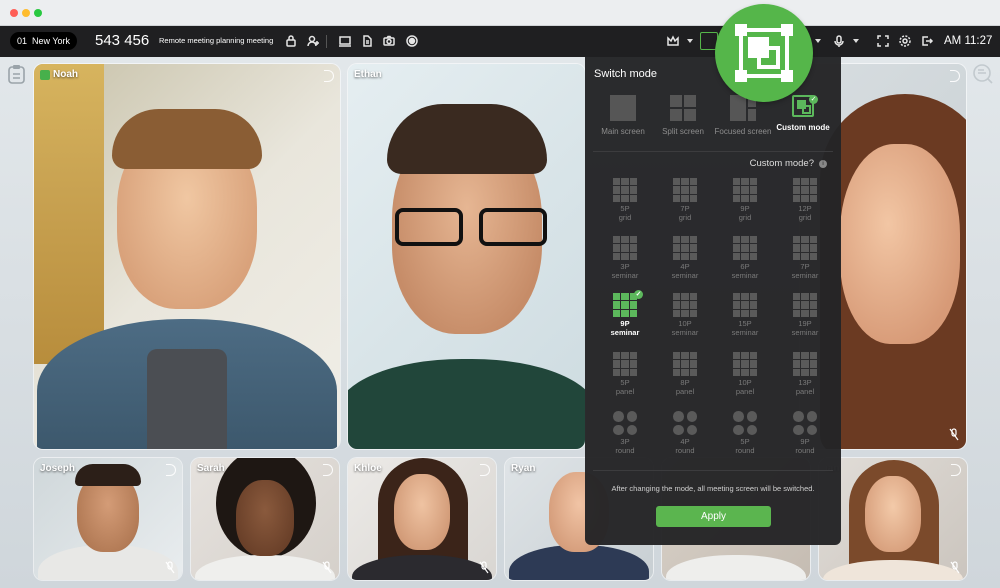 The height and width of the screenshot is (588, 1000). What do you see at coordinates (108, 519) in the screenshot?
I see `video-tile-joseph: Joseph` at bounding box center [108, 519].